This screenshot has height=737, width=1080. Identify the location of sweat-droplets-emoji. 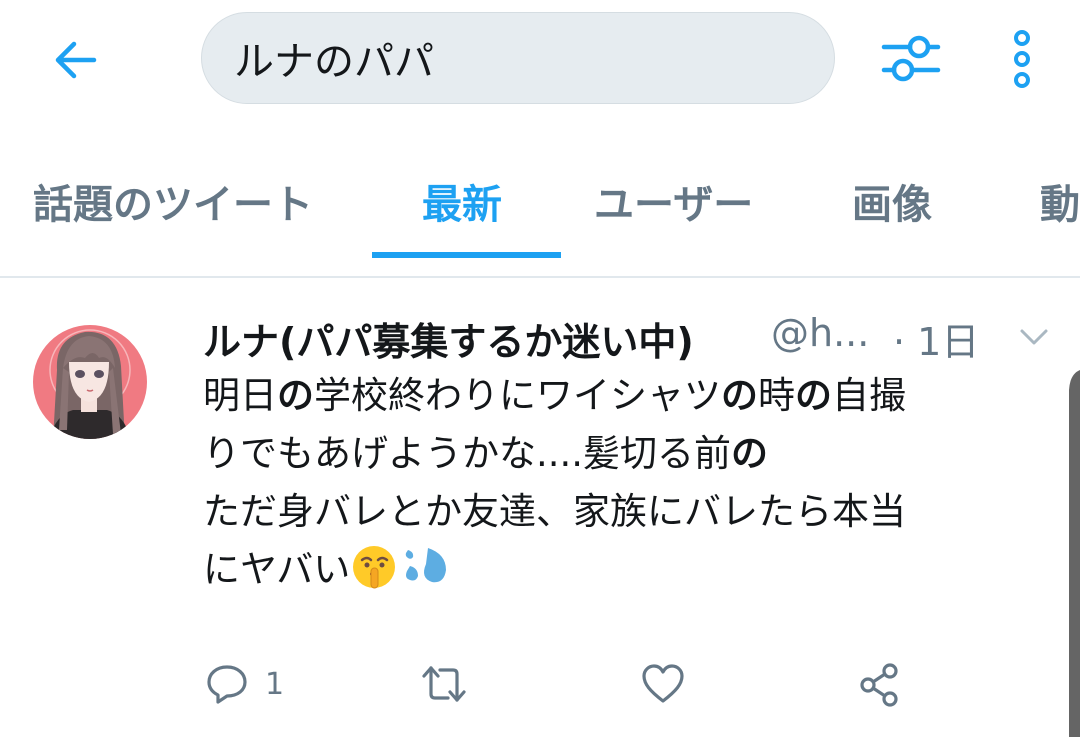
(426, 565).